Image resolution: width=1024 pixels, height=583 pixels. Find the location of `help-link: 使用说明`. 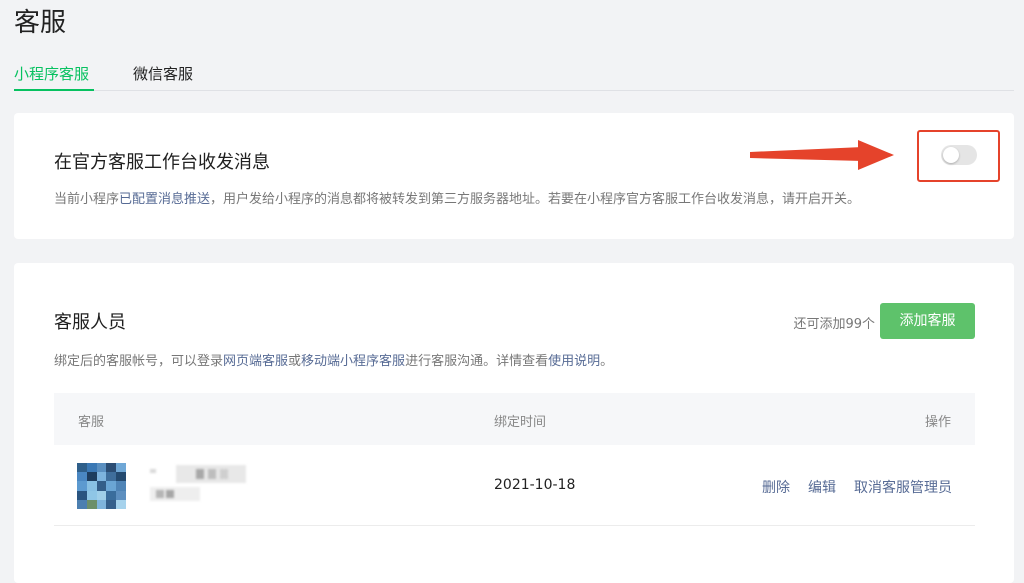

help-link: 使用说明 is located at coordinates (574, 361).